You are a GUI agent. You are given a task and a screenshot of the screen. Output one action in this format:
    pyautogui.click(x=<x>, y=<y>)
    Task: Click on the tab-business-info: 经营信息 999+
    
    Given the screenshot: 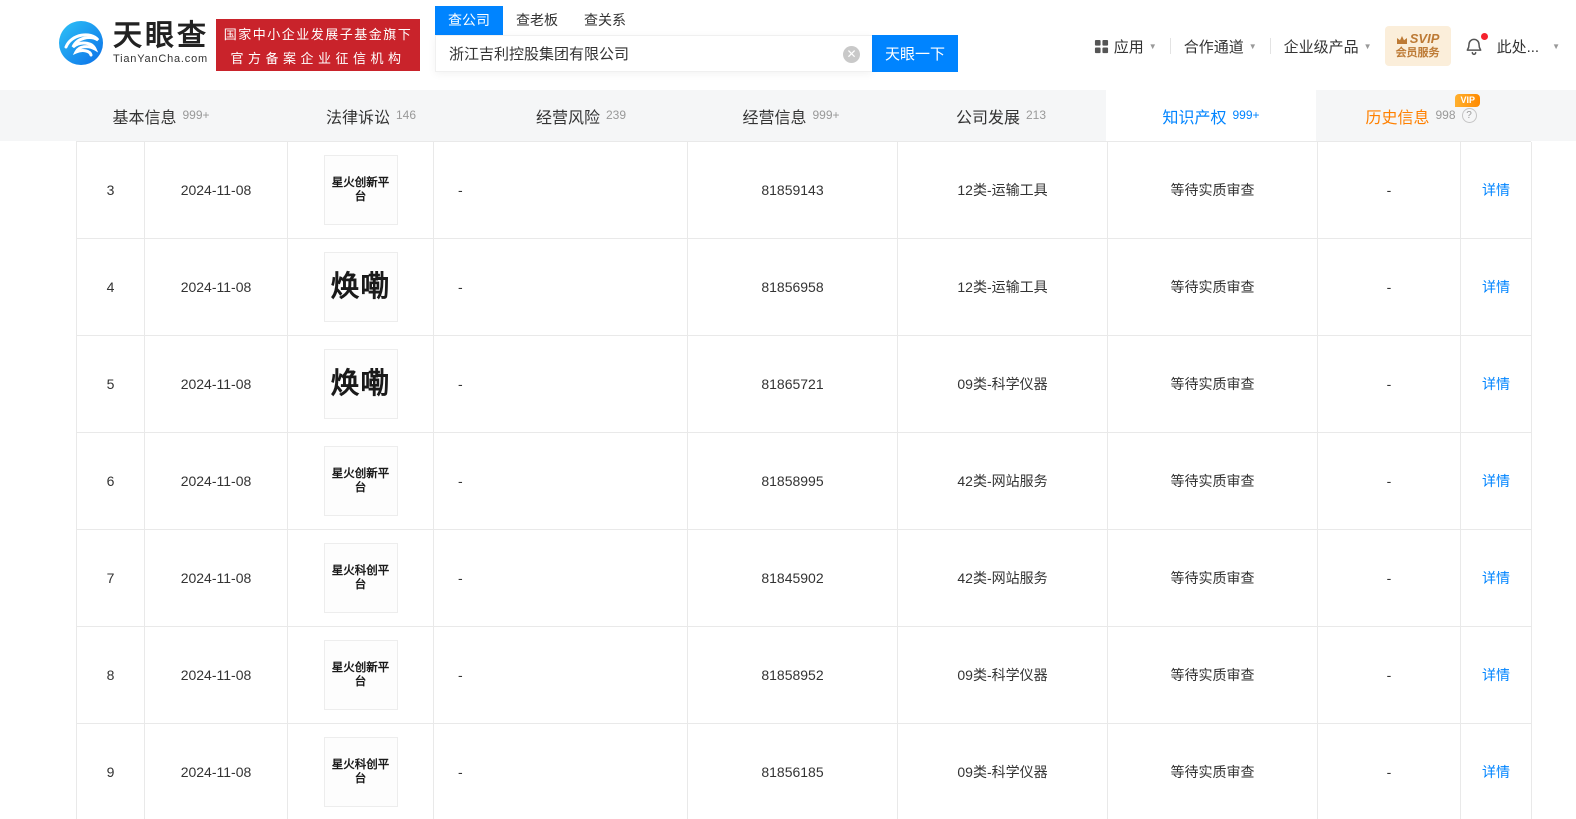 What is the action you would take?
    pyautogui.click(x=791, y=115)
    